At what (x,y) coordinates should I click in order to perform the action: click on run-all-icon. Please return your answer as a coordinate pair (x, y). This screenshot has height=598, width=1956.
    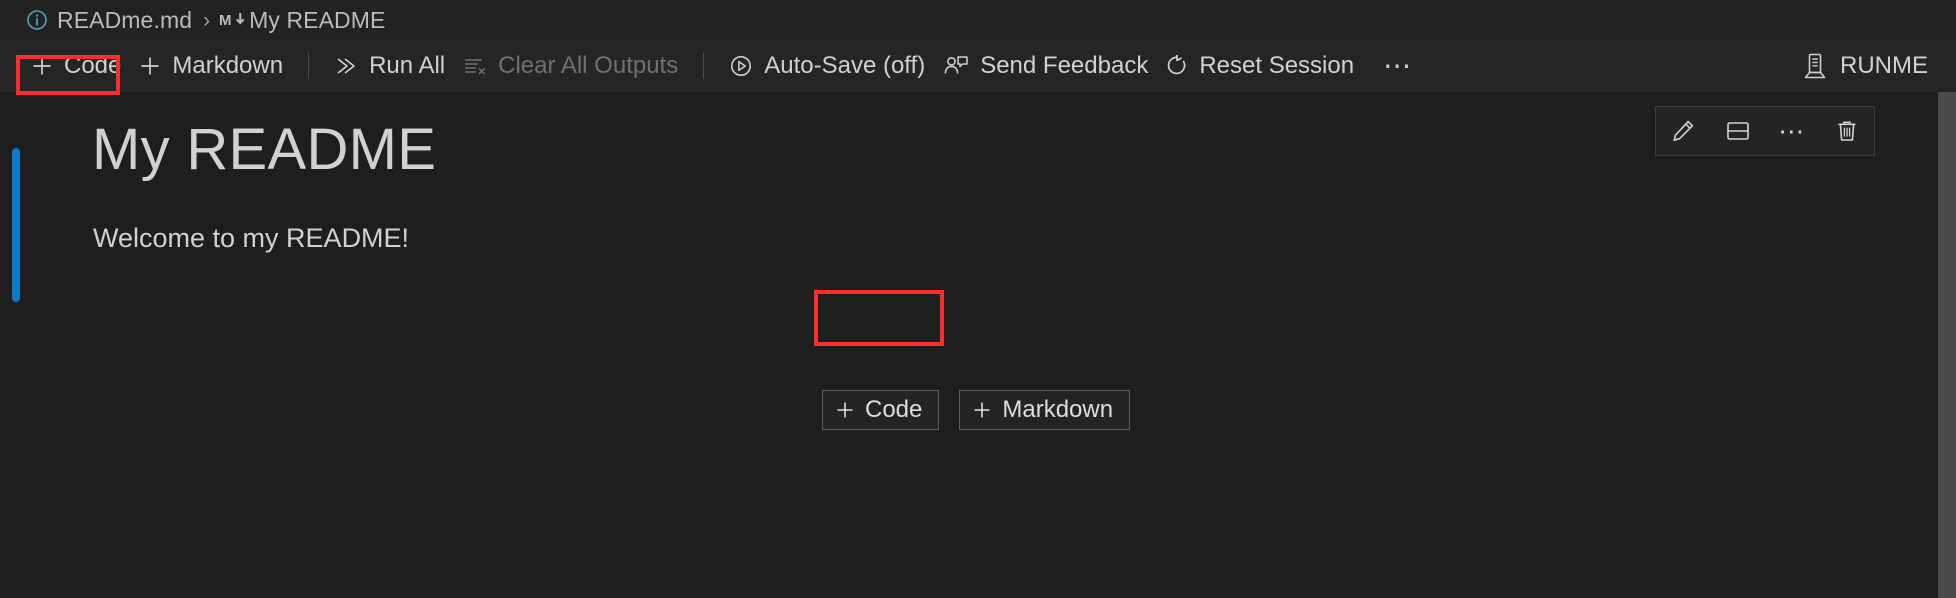
    Looking at the image, I should click on (346, 66).